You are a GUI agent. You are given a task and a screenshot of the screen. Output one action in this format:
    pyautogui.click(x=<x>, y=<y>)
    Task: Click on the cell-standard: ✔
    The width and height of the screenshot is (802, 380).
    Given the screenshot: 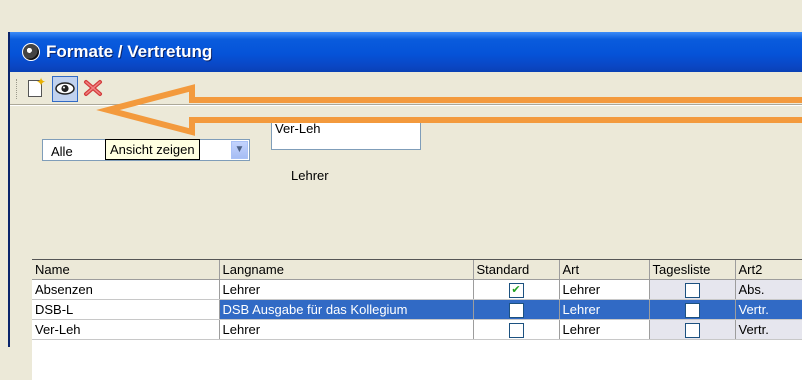 What is the action you would take?
    pyautogui.click(x=516, y=289)
    